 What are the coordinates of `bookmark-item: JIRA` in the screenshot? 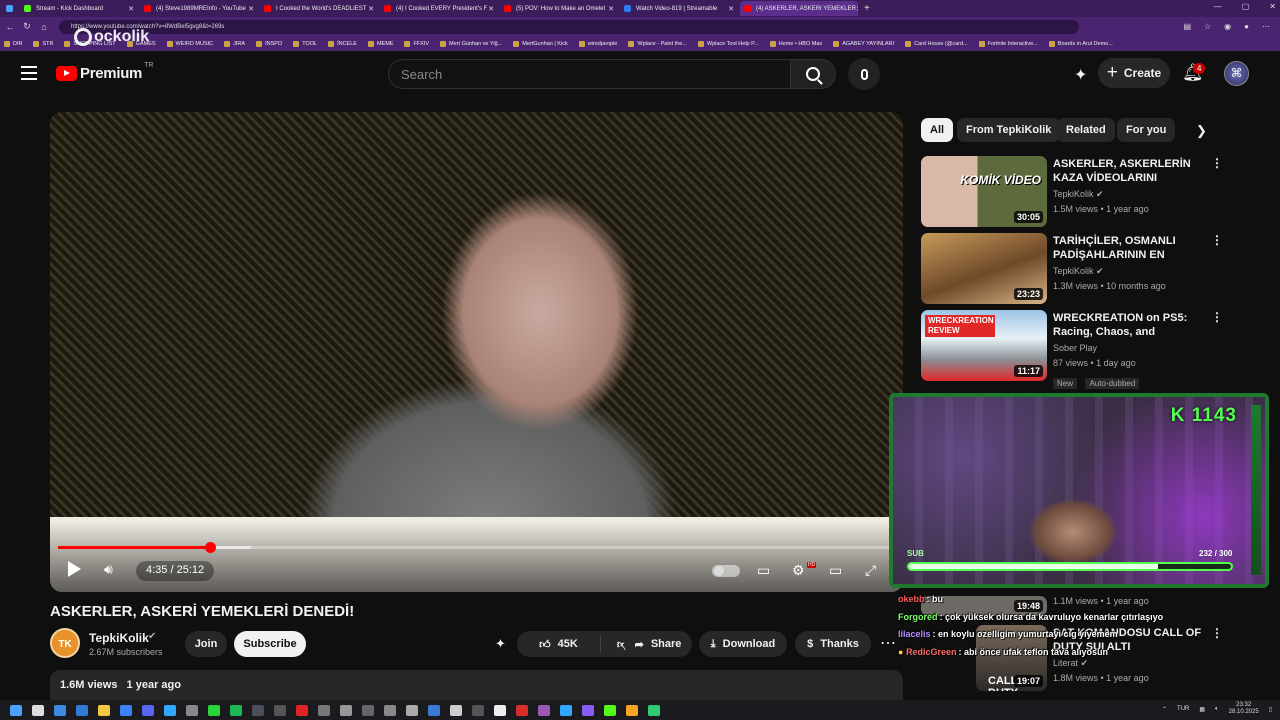 It's located at (234, 43).